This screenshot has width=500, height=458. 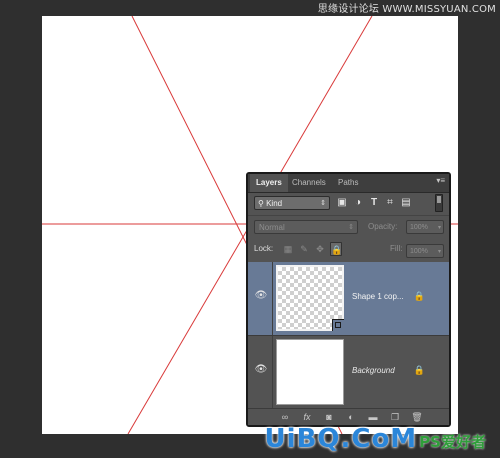 What do you see at coordinates (439, 203) in the screenshot?
I see `filter-toggle` at bounding box center [439, 203].